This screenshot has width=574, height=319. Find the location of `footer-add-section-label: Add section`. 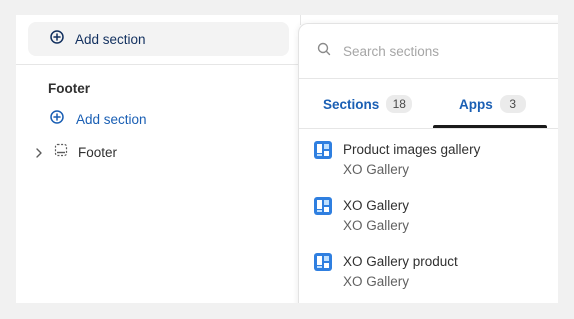

footer-add-section-label: Add section is located at coordinates (111, 119).